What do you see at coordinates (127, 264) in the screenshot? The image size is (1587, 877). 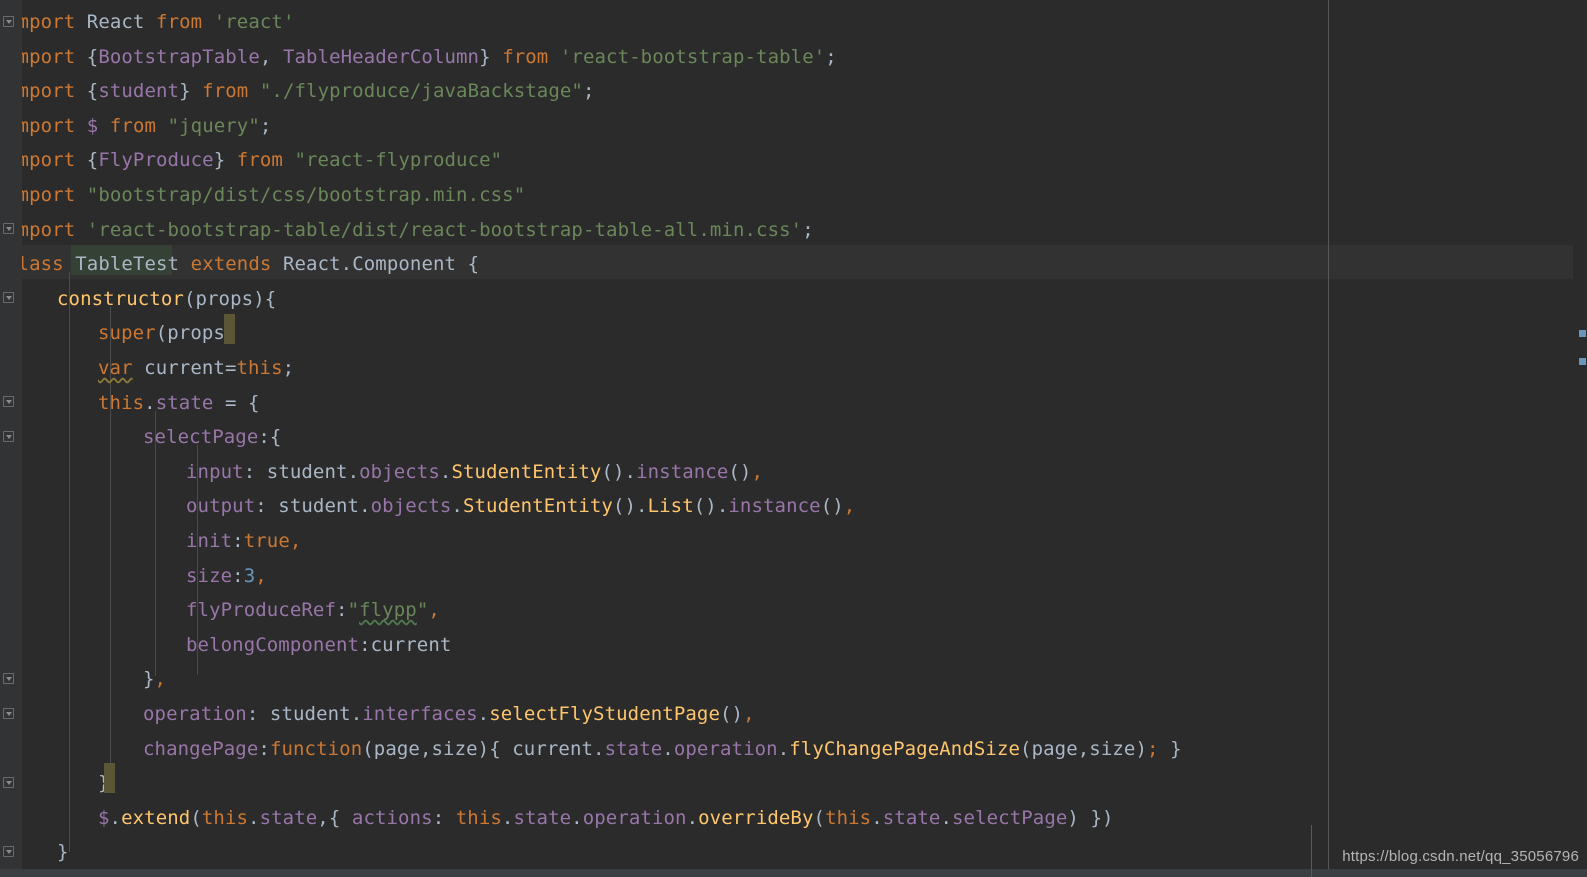 I see `code-token: TableTest` at bounding box center [127, 264].